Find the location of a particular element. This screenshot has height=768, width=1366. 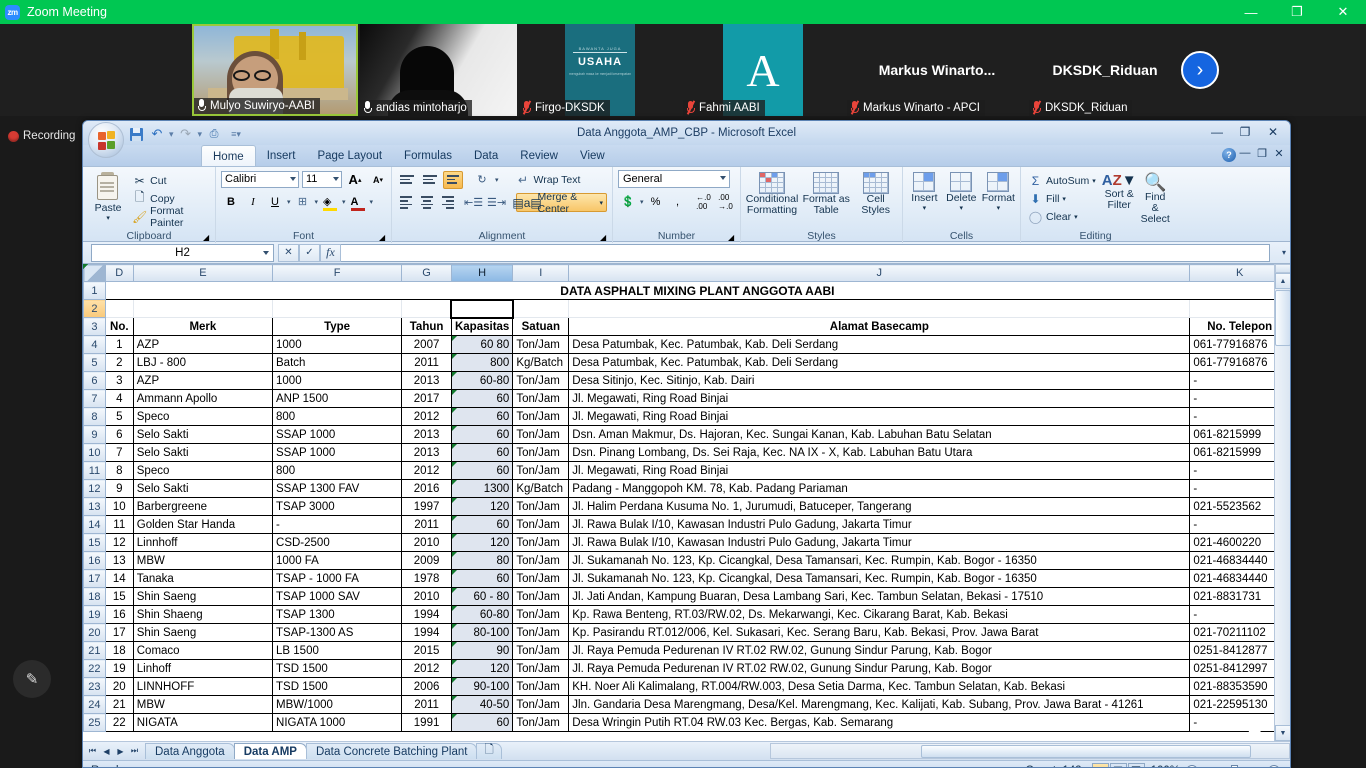

row-header-3: 3 is located at coordinates (94, 326).